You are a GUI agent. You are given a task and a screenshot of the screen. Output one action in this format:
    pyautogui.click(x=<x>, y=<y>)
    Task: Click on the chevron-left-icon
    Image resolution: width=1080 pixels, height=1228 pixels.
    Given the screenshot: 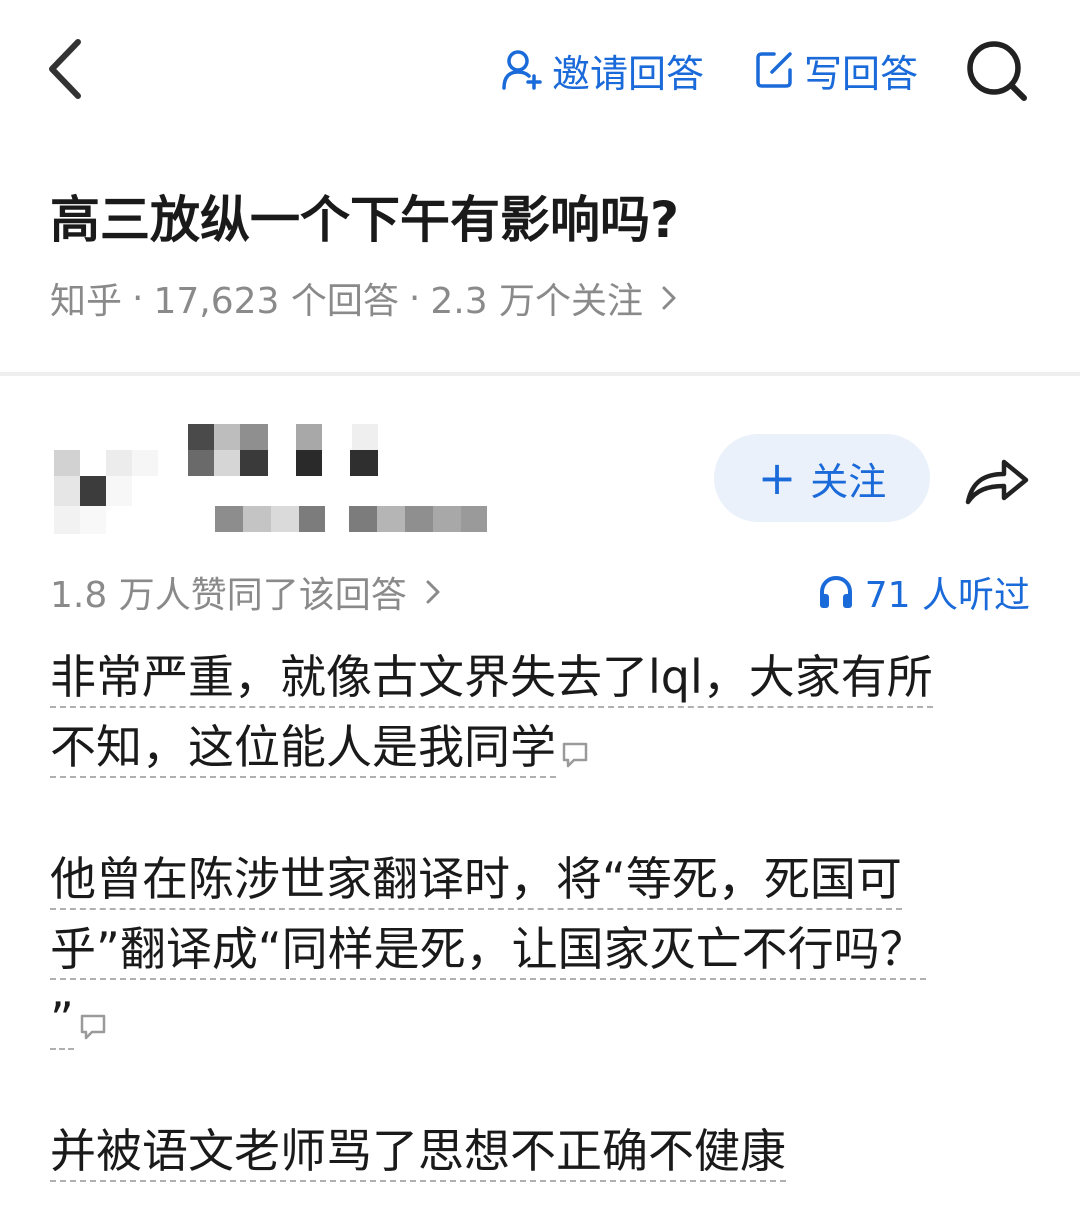 What is the action you would take?
    pyautogui.click(x=65, y=69)
    